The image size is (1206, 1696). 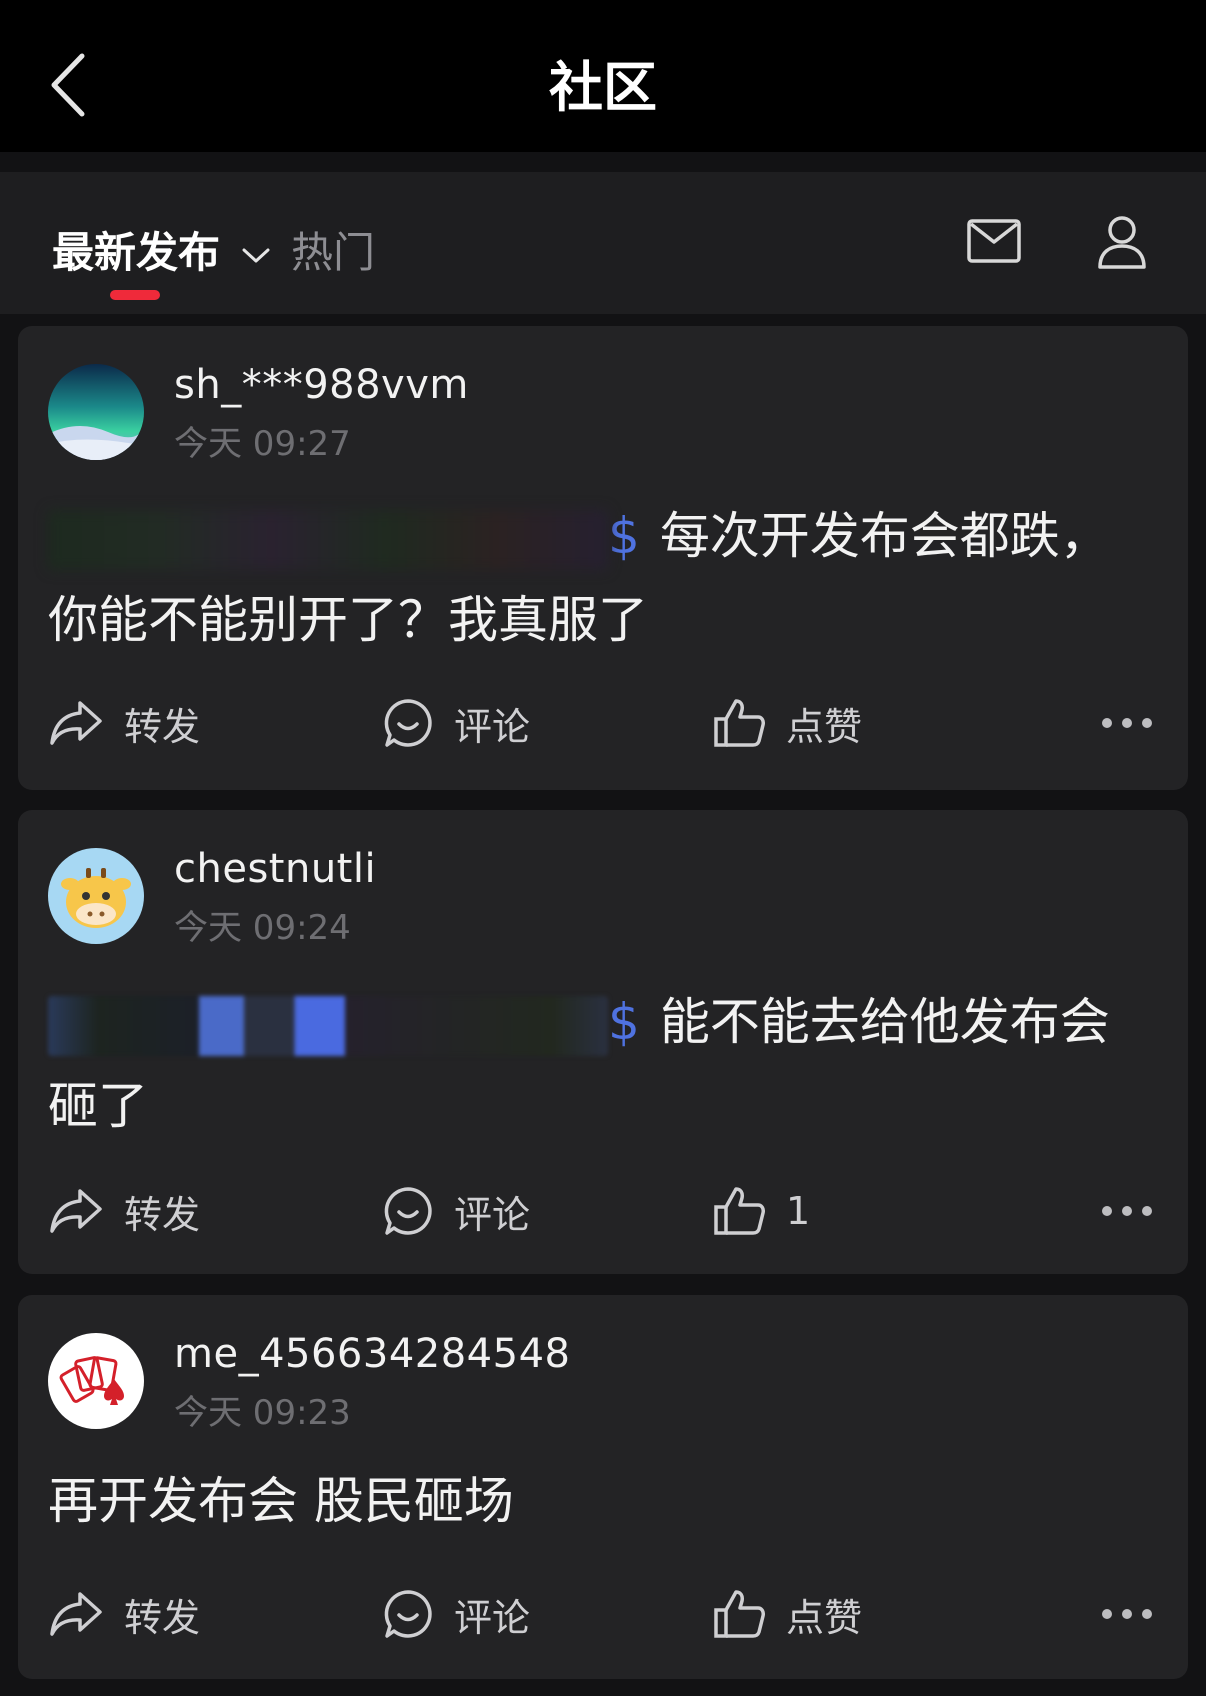 What do you see at coordinates (281, 1501) in the screenshot?
I see `post-text-line: 再开发布会 股民砸场` at bounding box center [281, 1501].